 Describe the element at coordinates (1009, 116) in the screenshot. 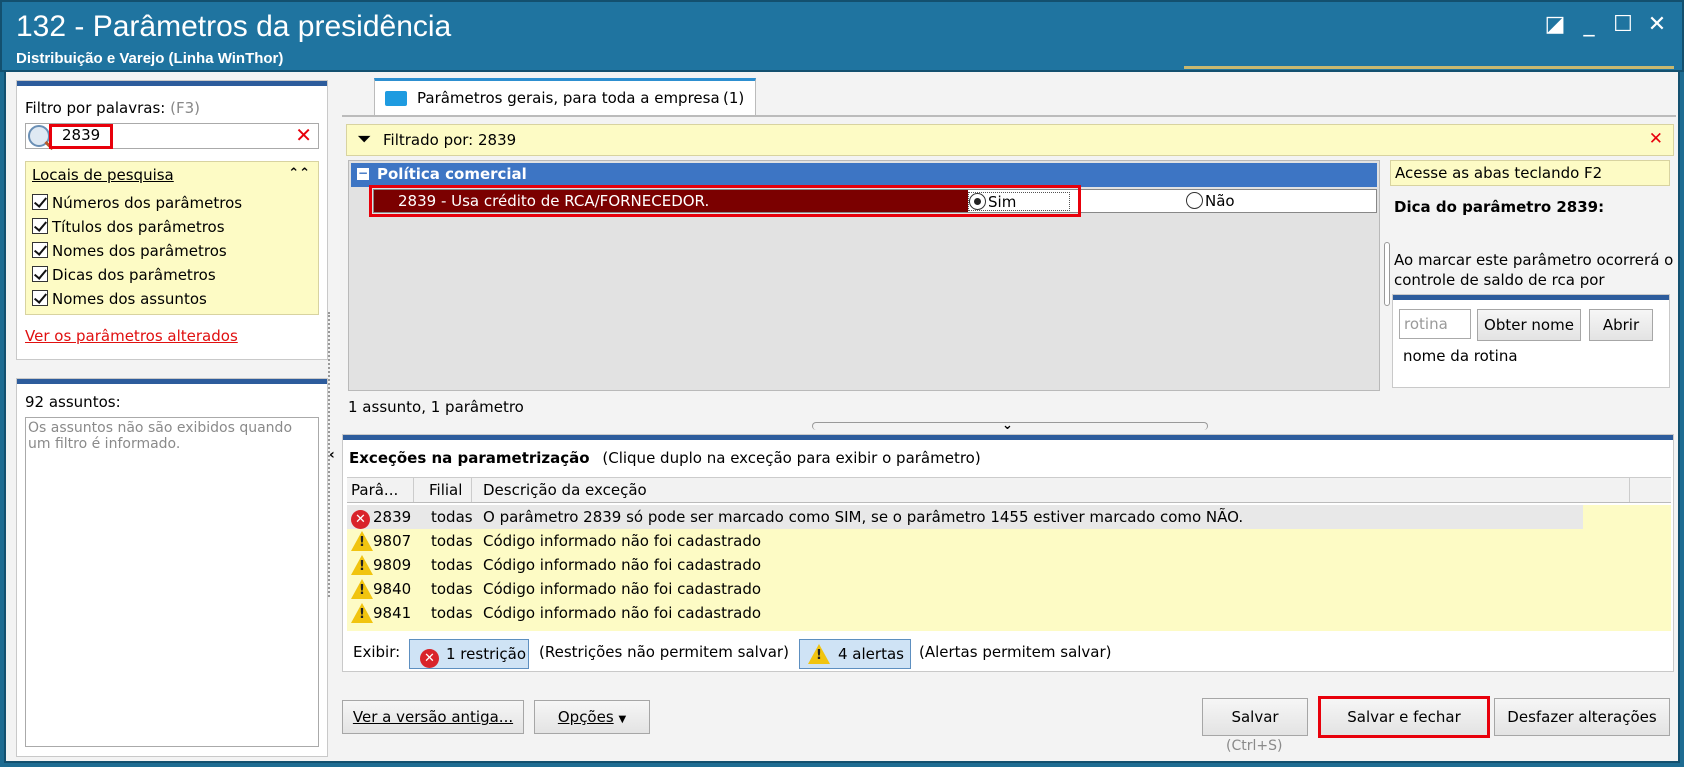

I see `tab-underline` at that location.